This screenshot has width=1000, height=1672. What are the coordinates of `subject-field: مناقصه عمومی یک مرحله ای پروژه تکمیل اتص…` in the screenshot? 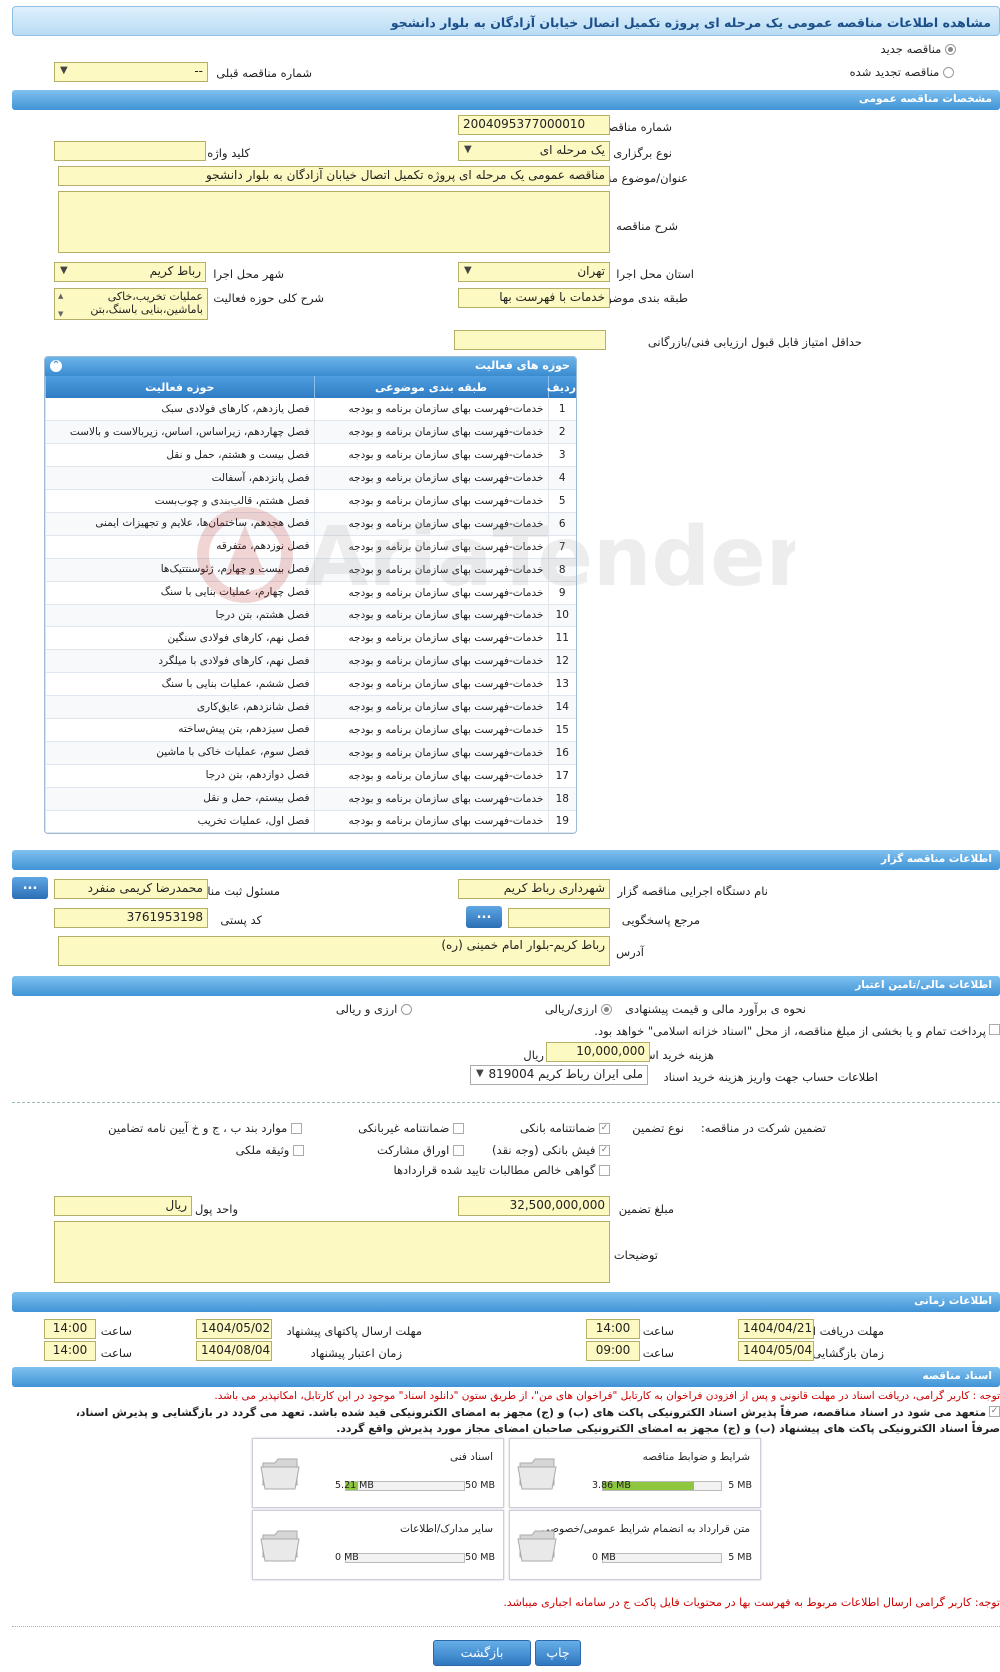 It's located at (334, 176).